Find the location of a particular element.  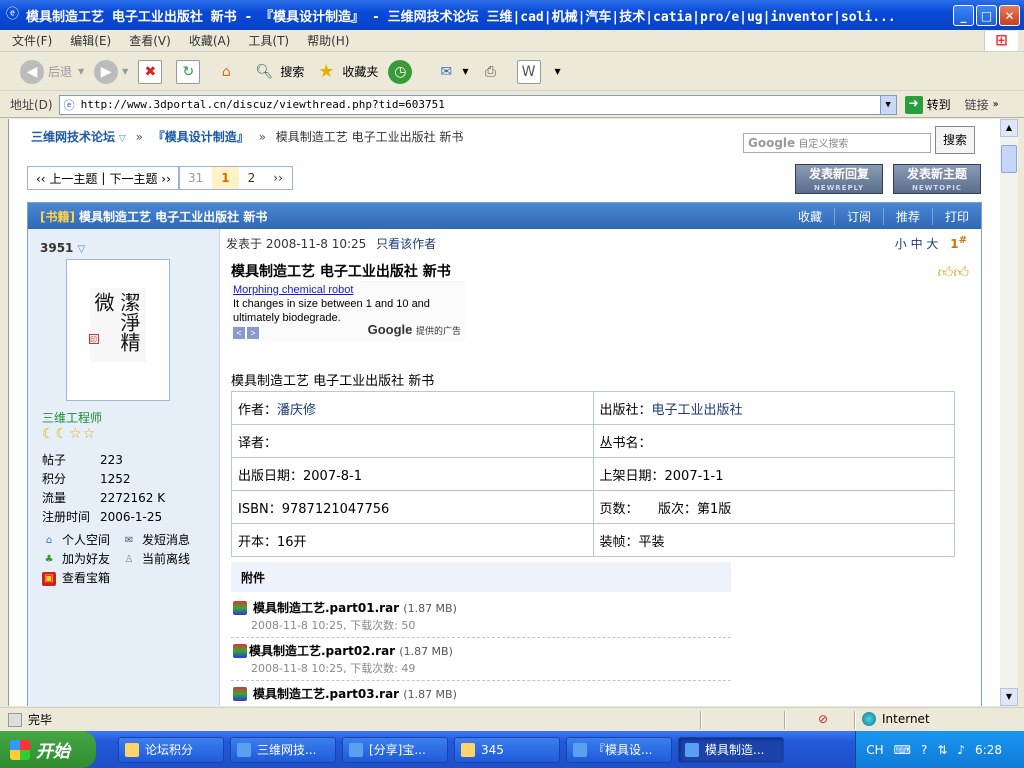

new-topic-button: 发表新主题 NEWTOPIC is located at coordinates (937, 179).